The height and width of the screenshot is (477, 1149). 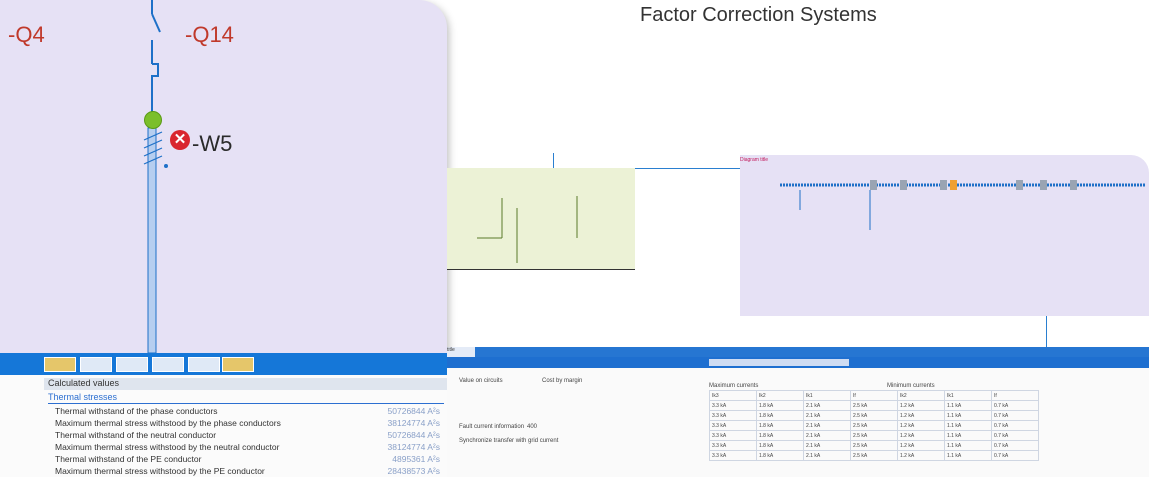 What do you see at coordinates (212, 143) in the screenshot?
I see `label-w5: -W5` at bounding box center [212, 143].